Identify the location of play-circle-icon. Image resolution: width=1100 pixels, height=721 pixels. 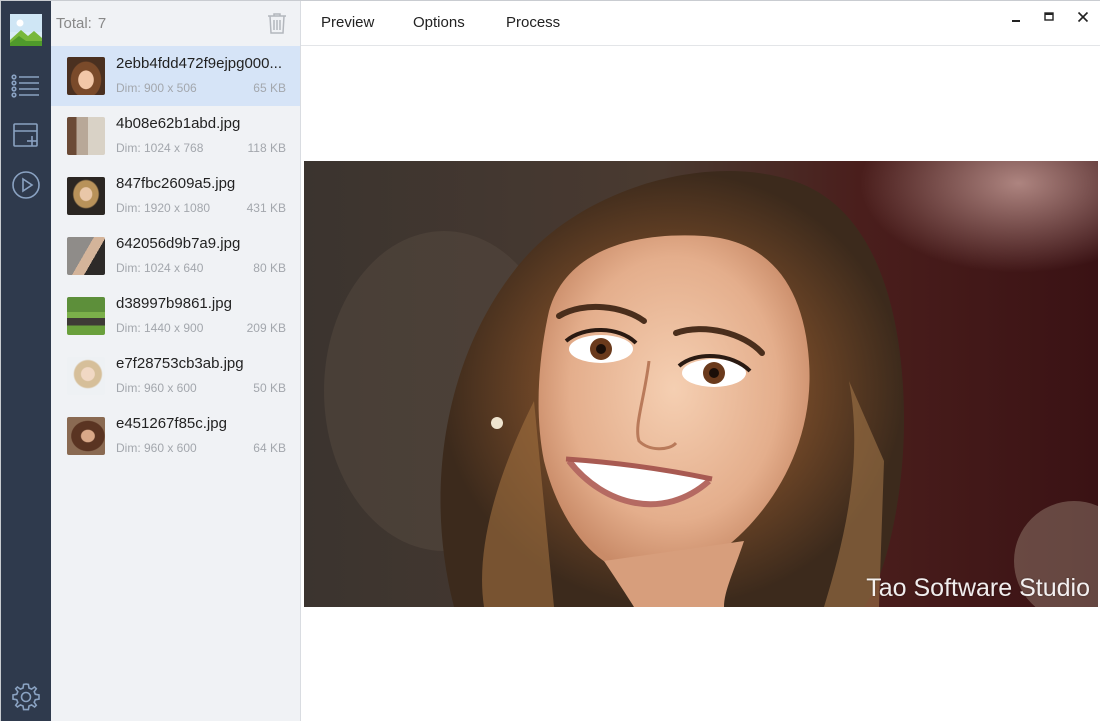
(26, 185).